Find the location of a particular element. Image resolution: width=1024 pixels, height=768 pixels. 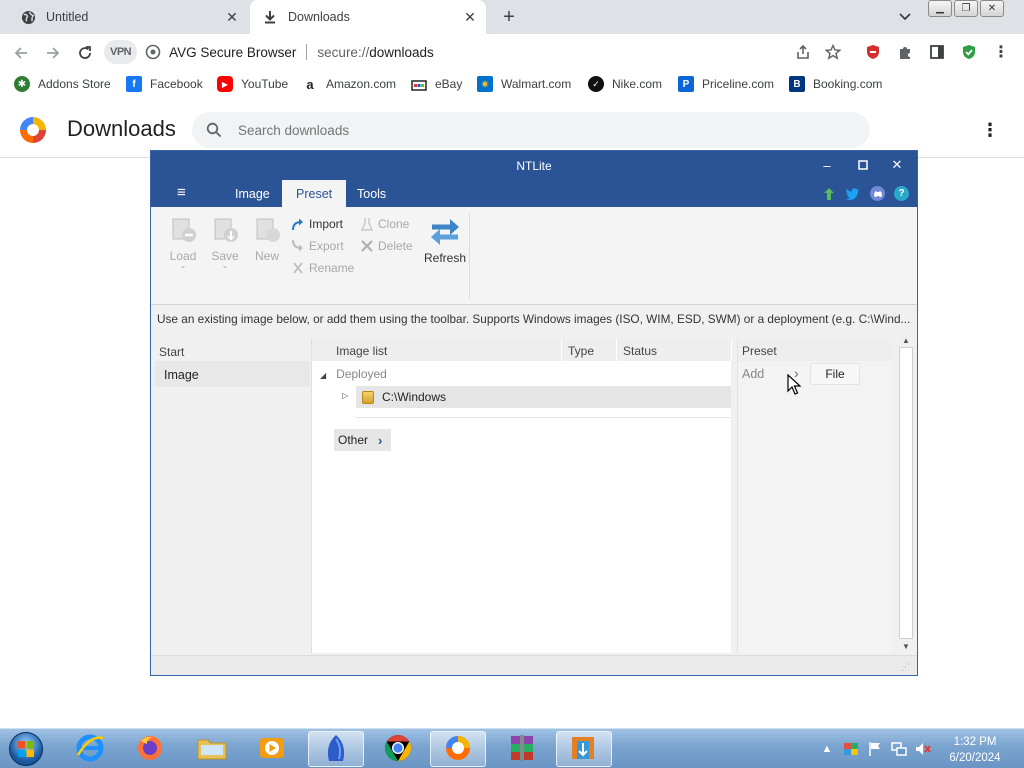

taskbar-media-player is located at coordinates (272, 749).